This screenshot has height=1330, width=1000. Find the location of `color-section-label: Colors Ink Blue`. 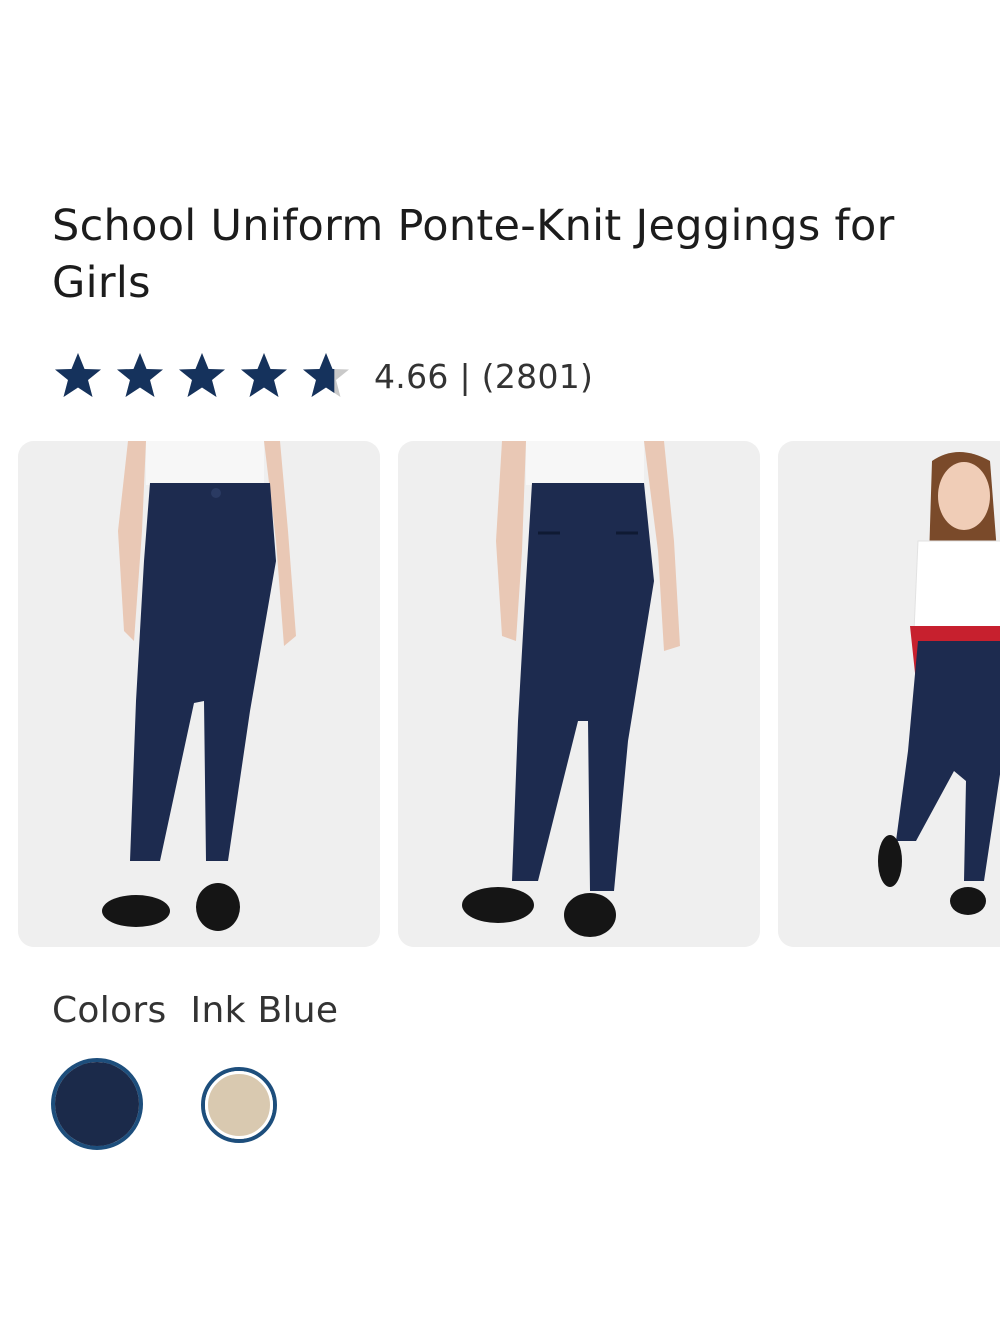

color-section-label: Colors Ink Blue is located at coordinates (195, 1010).